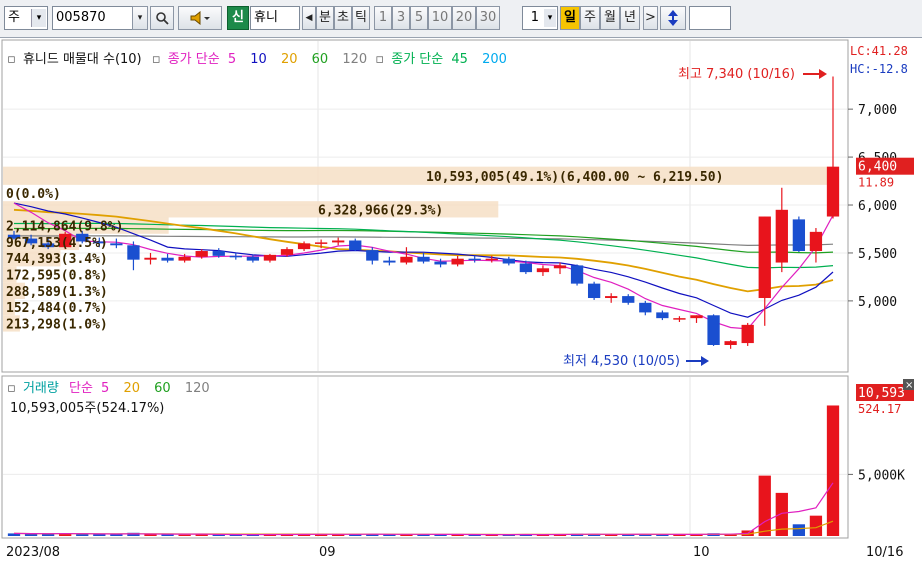 This screenshot has width=922, height=566. I want to click on volume-profile-label: 10,593,005(49.1%)(6,400.00 ~ 6,219.50), so click(574, 177).